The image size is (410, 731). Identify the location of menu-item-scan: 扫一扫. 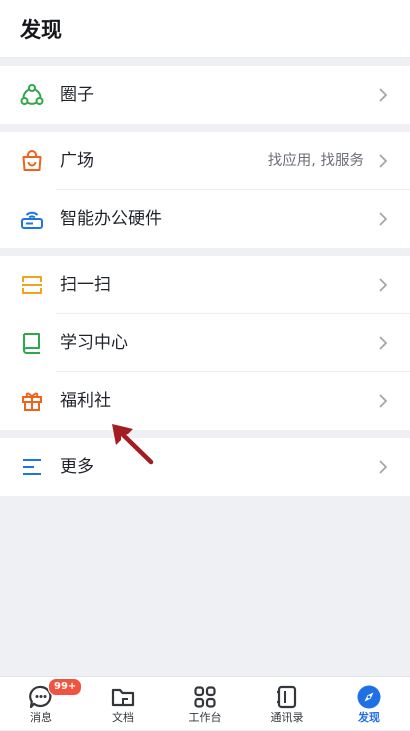
(205, 285).